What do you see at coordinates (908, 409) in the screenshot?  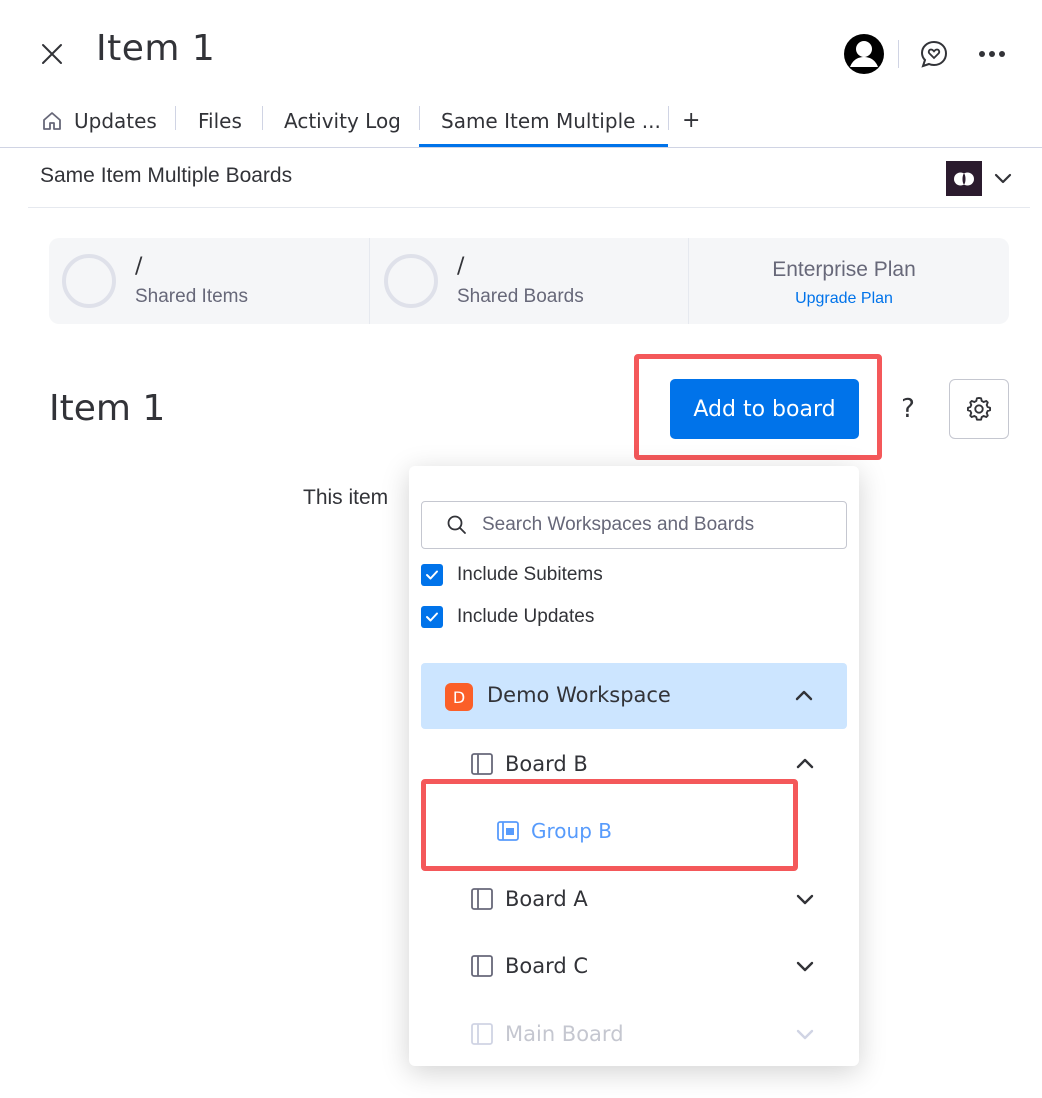 I see `help-button: ?` at bounding box center [908, 409].